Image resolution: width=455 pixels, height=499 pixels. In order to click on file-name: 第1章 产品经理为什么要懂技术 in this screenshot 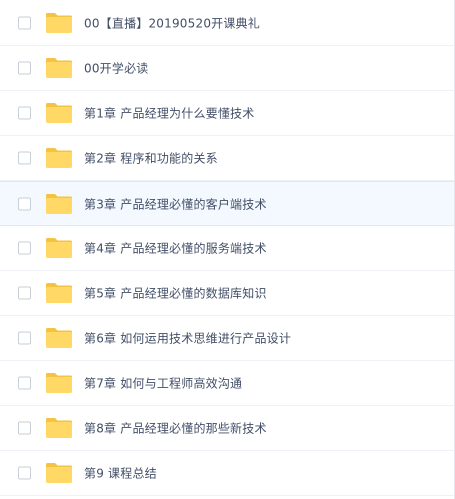, I will do `click(169, 113)`.